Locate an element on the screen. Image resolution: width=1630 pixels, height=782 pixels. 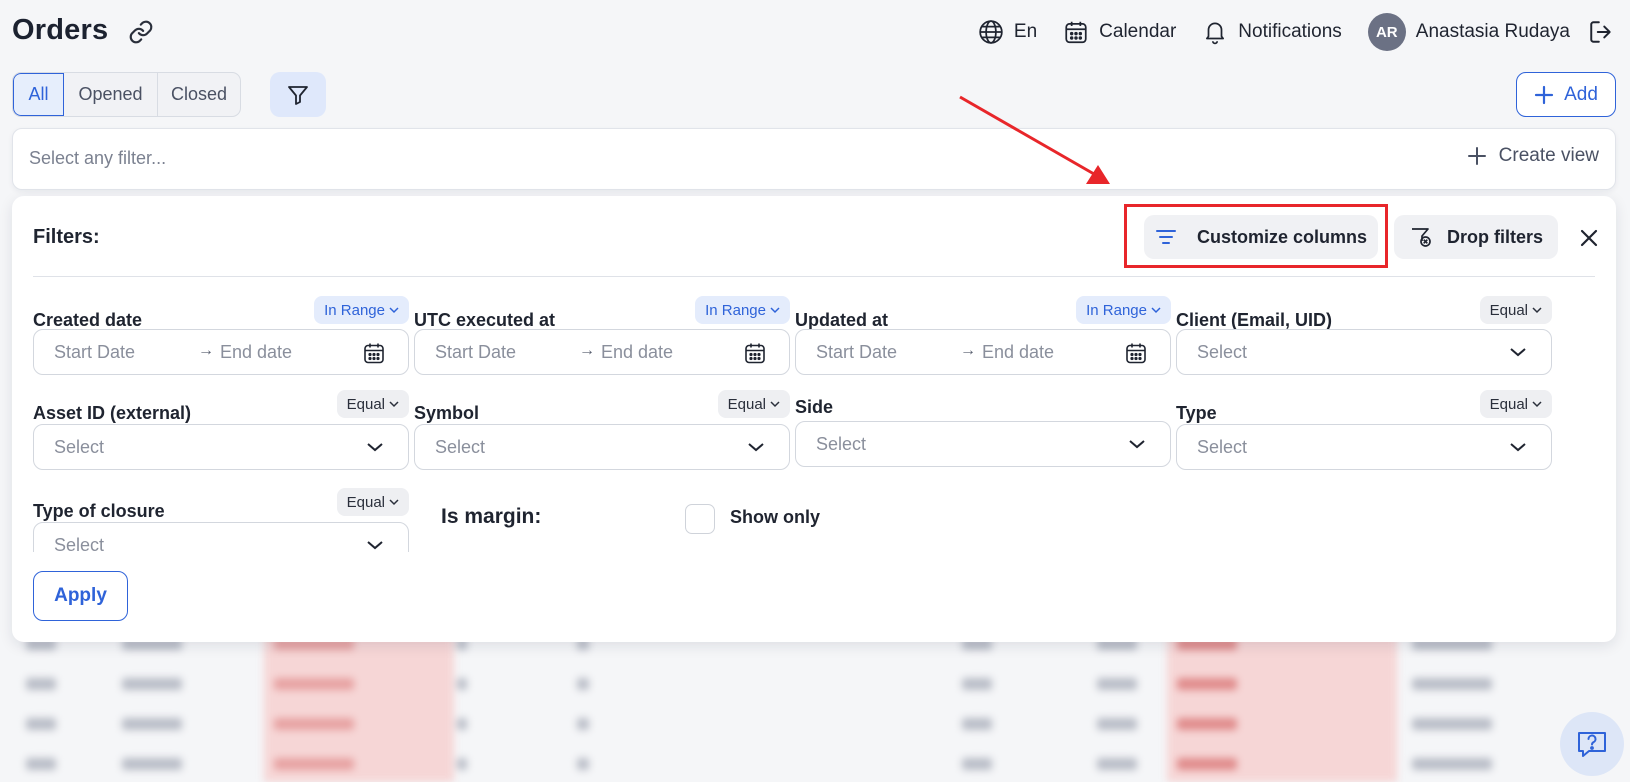
create-view-label: Create view is located at coordinates (1548, 155).